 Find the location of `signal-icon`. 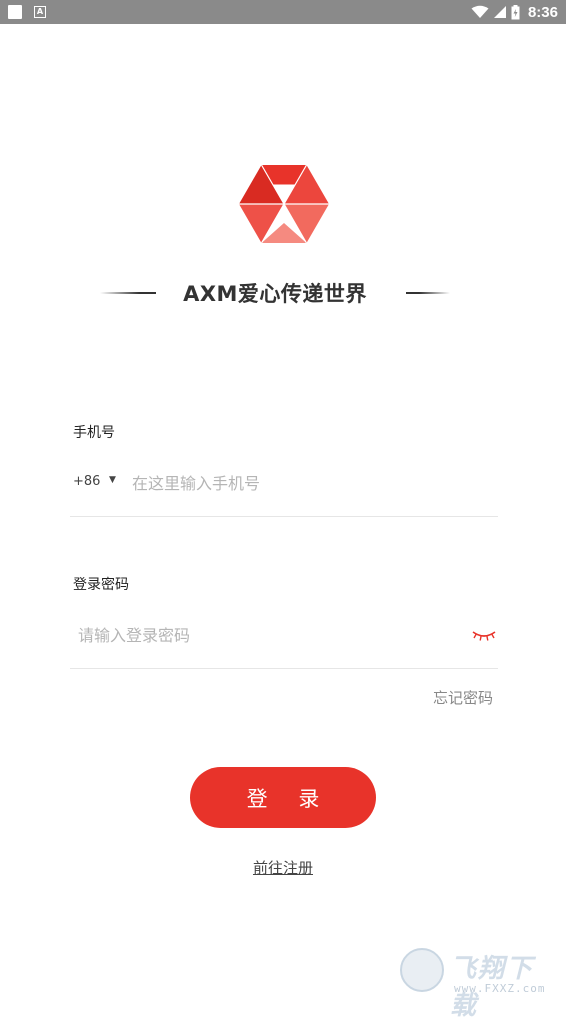

signal-icon is located at coordinates (499, 12).